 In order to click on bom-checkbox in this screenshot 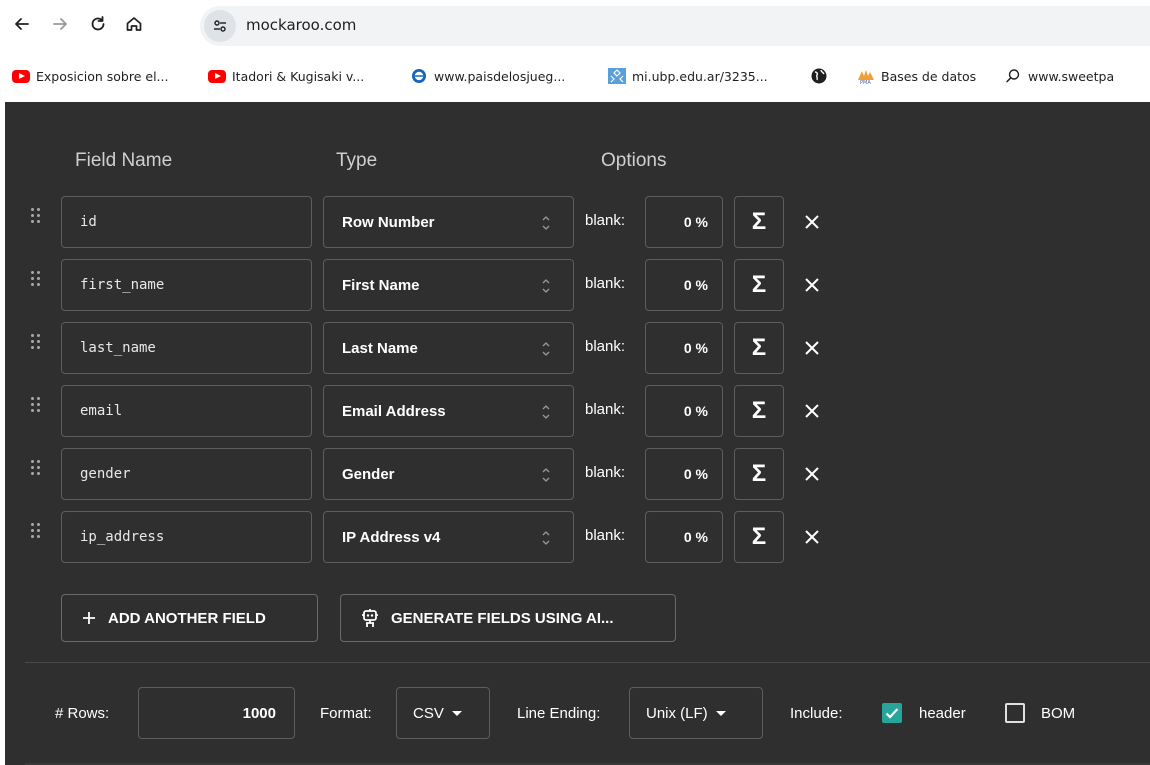, I will do `click(1015, 713)`.